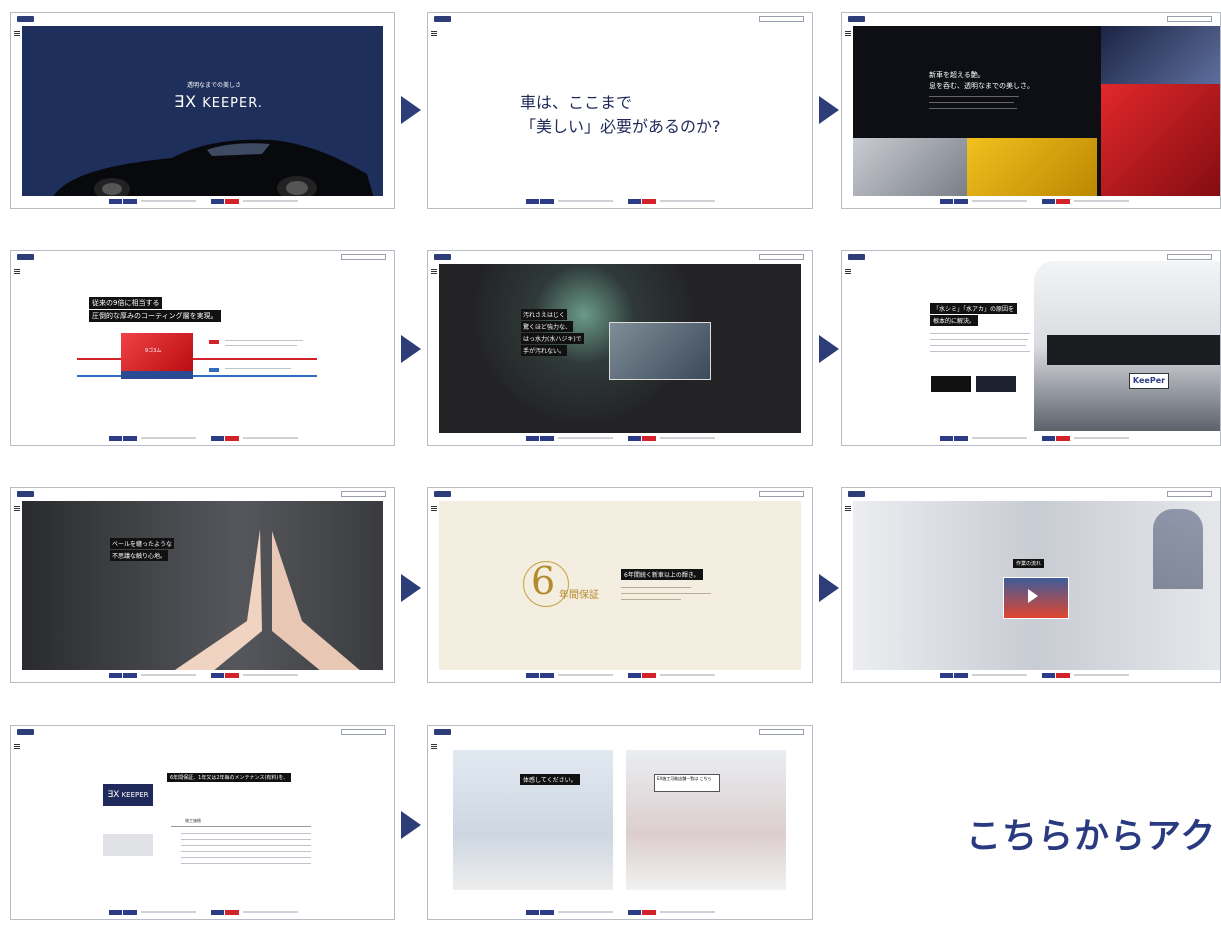 This screenshot has height=926, width=1221. What do you see at coordinates (579, 595) in the screenshot?
I see `seal-text: 年間保証` at bounding box center [579, 595].